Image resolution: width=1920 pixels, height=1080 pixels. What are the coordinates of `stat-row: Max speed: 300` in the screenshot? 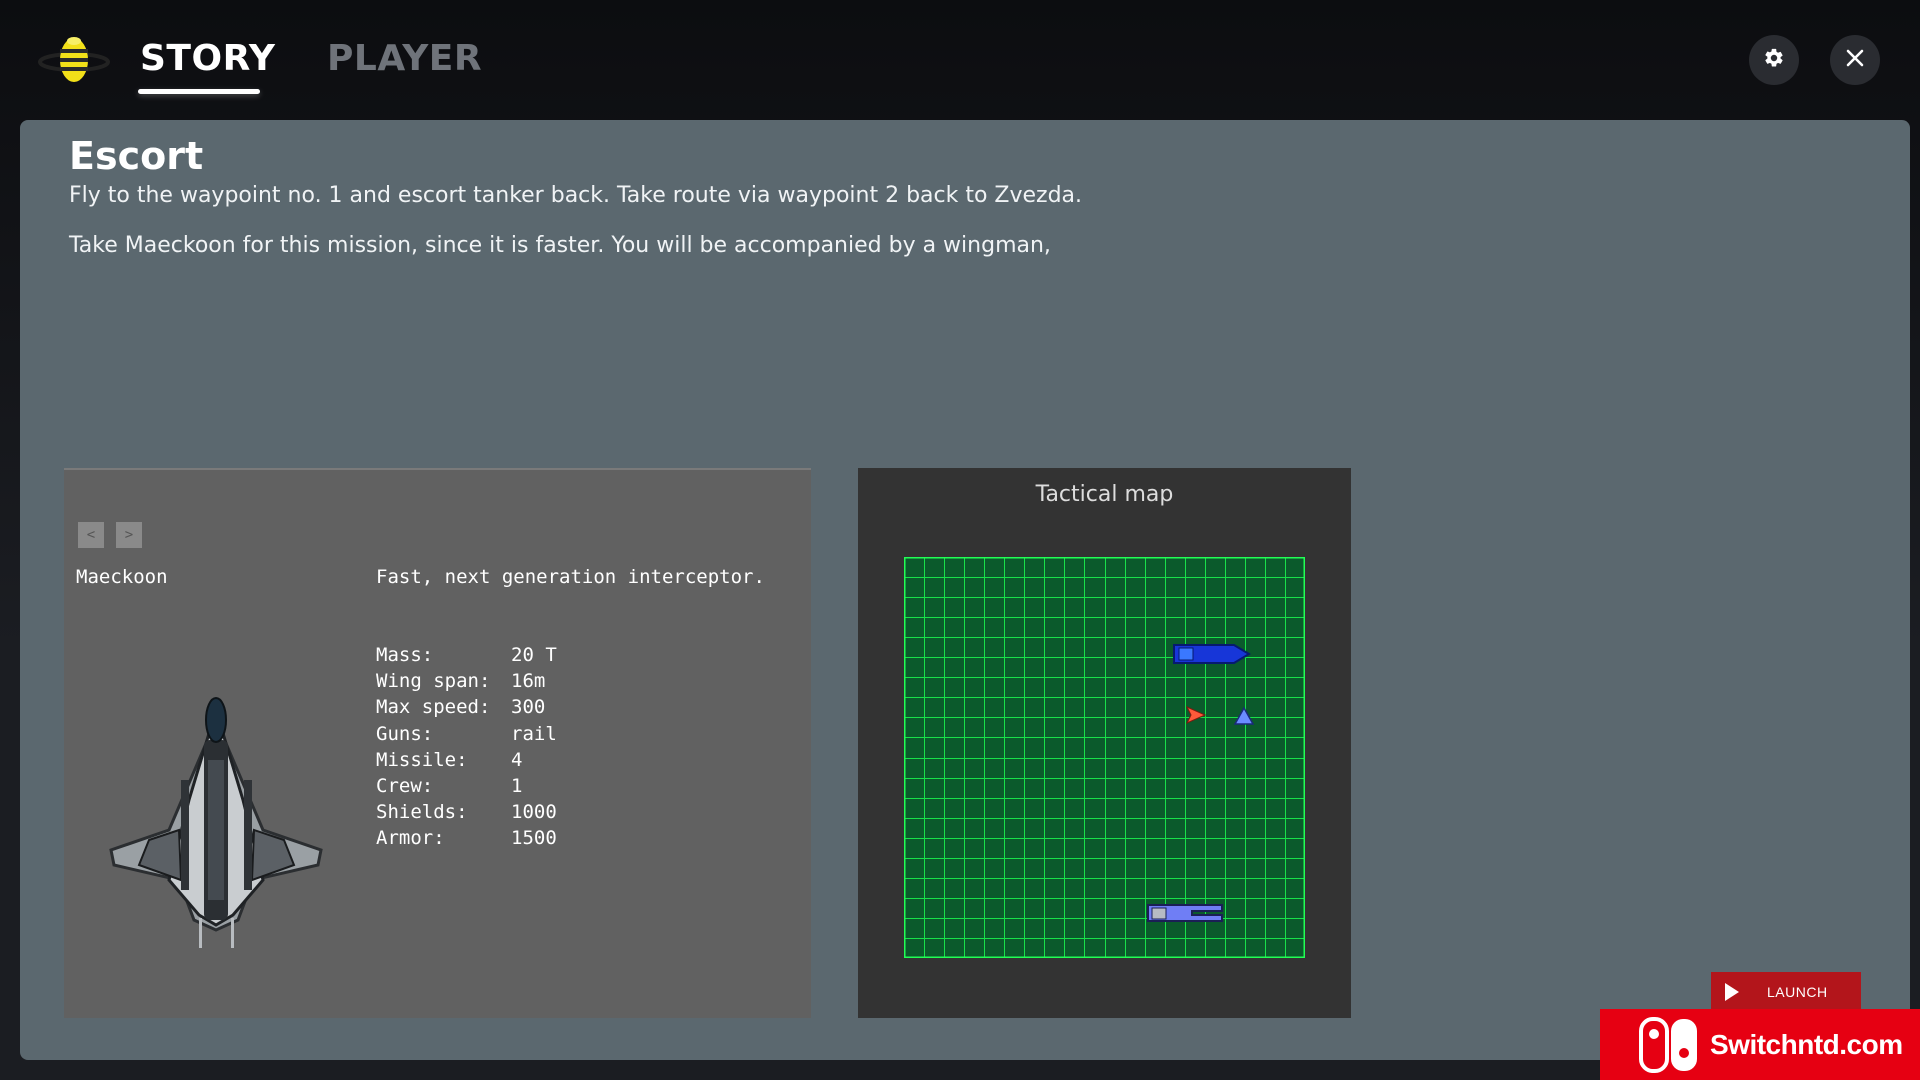 It's located at (466, 709).